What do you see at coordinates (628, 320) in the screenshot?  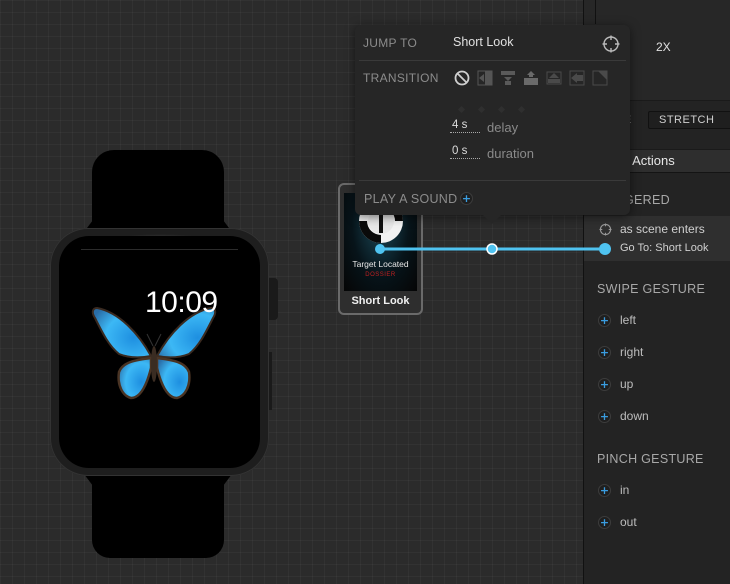 I see `gesture-label: left` at bounding box center [628, 320].